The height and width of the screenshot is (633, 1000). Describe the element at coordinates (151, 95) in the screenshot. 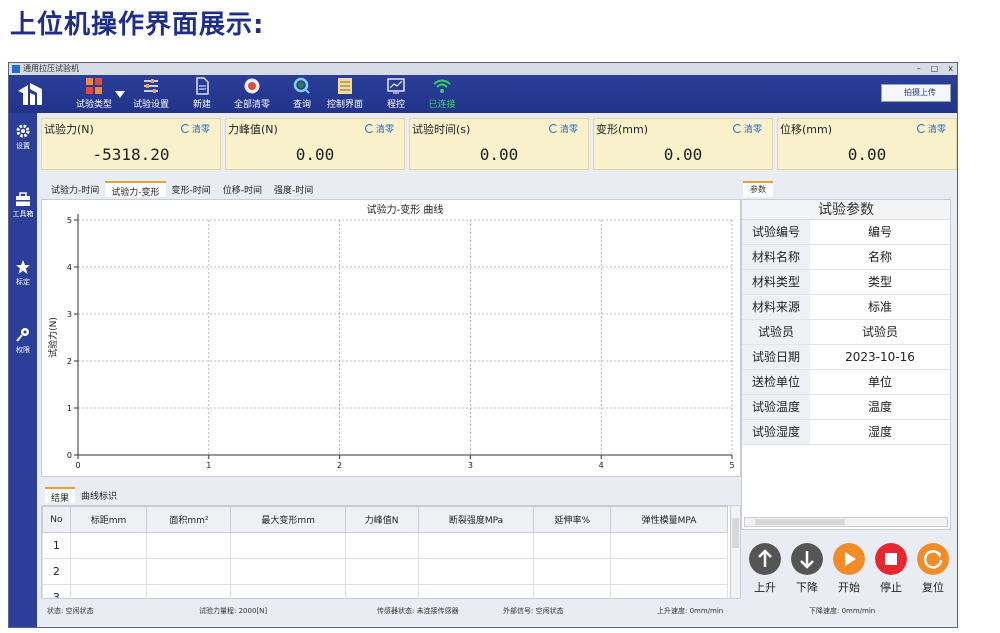

I see `toolbar-test-settings: 试验设置` at that location.